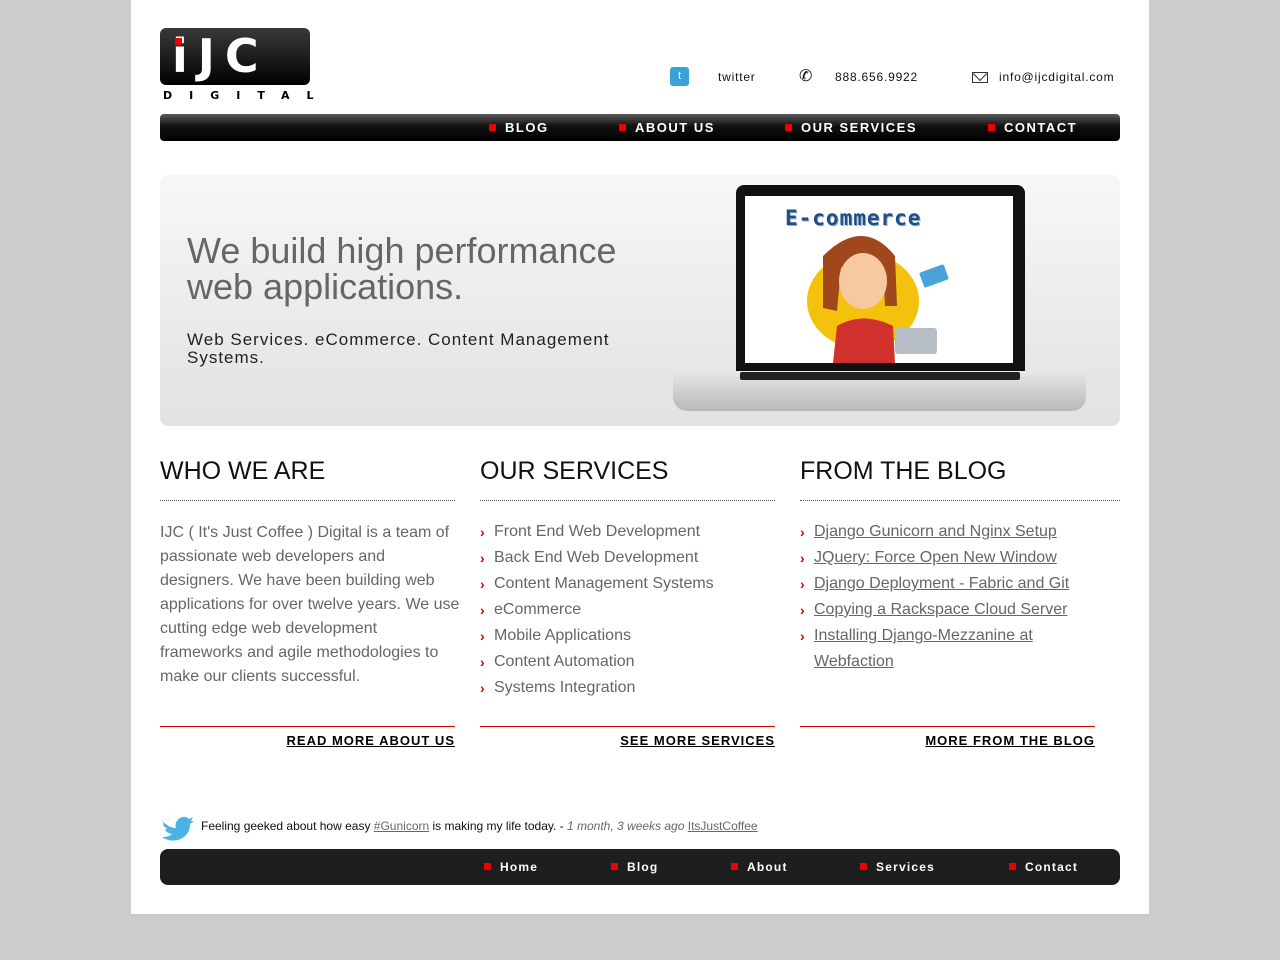 The image size is (1280, 960). What do you see at coordinates (851, 127) in the screenshot?
I see `nav-our-services: OUR SERVICES` at bounding box center [851, 127].